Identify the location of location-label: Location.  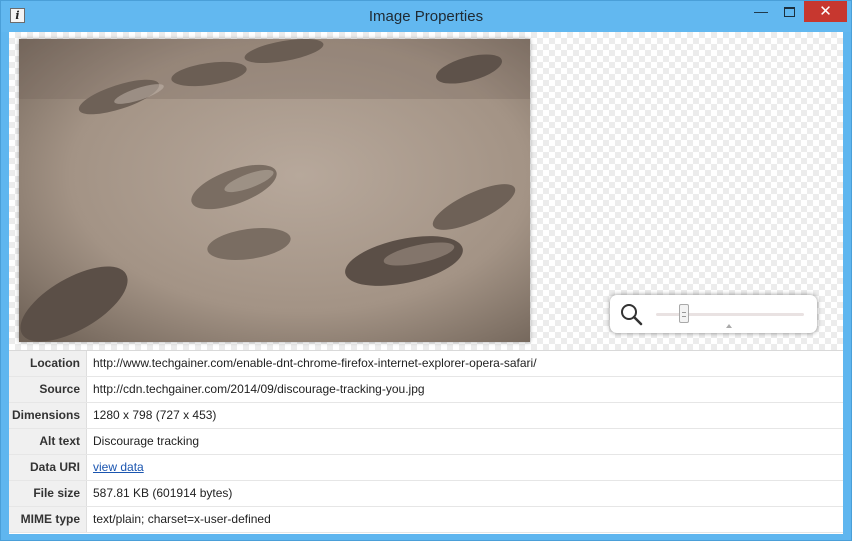
(48, 363).